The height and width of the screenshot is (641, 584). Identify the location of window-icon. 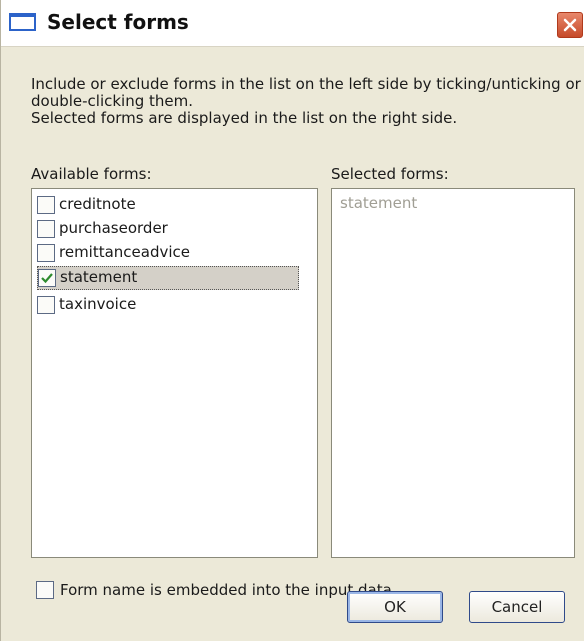
(22, 22).